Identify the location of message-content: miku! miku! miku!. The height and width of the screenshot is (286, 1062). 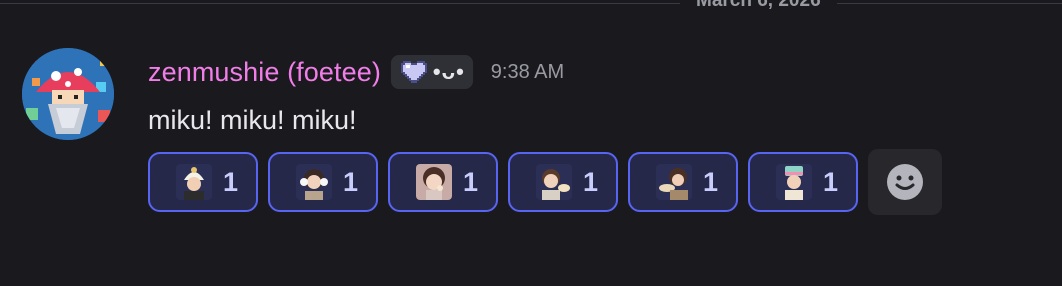
(252, 120).